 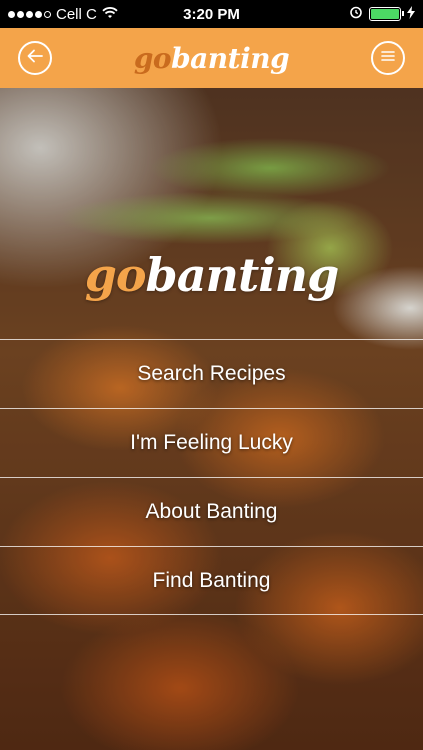 What do you see at coordinates (386, 14) in the screenshot?
I see `battery-icon` at bounding box center [386, 14].